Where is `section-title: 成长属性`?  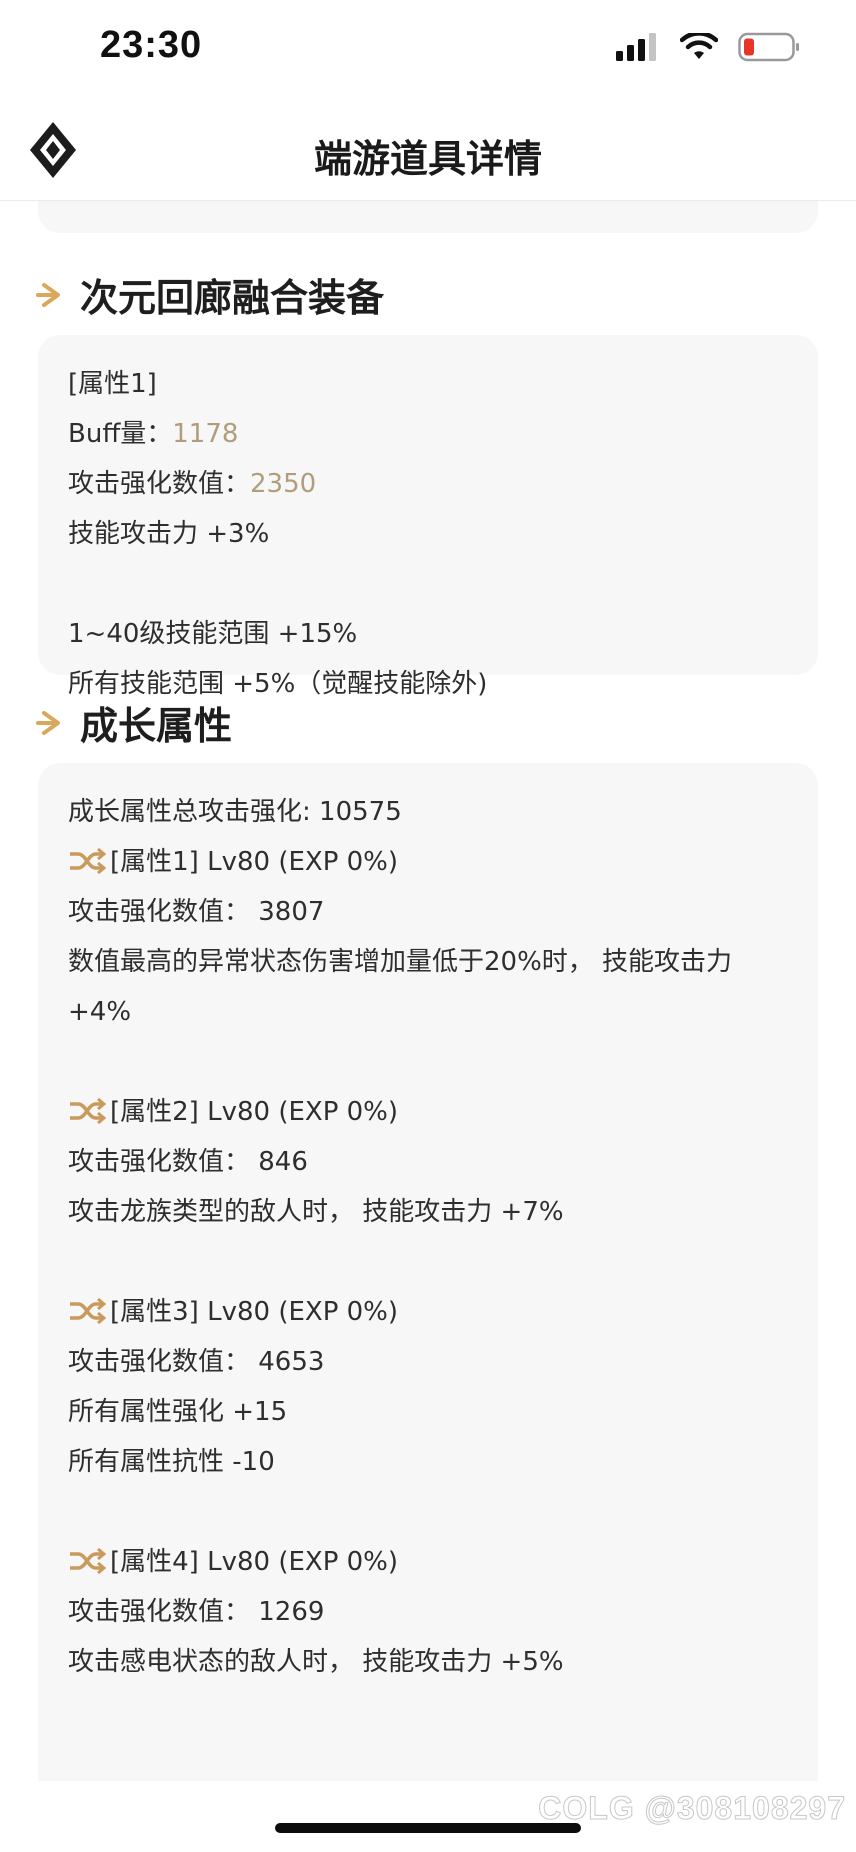 section-title: 成长属性 is located at coordinates (156, 726).